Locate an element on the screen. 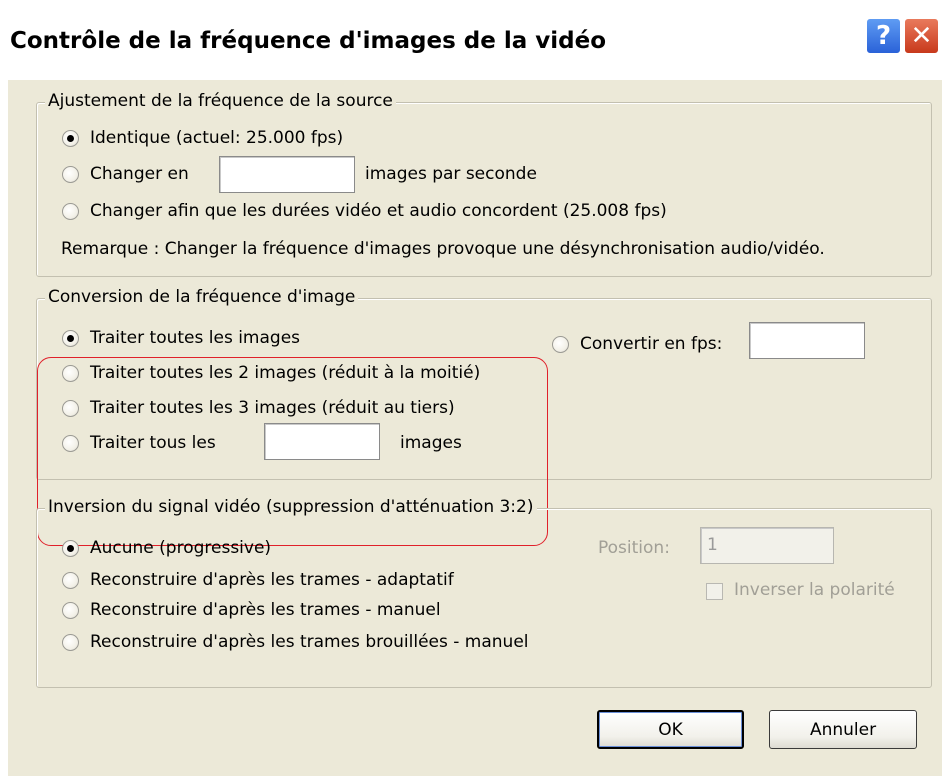  invert-polarity-label: Inverser la polarité is located at coordinates (814, 590).